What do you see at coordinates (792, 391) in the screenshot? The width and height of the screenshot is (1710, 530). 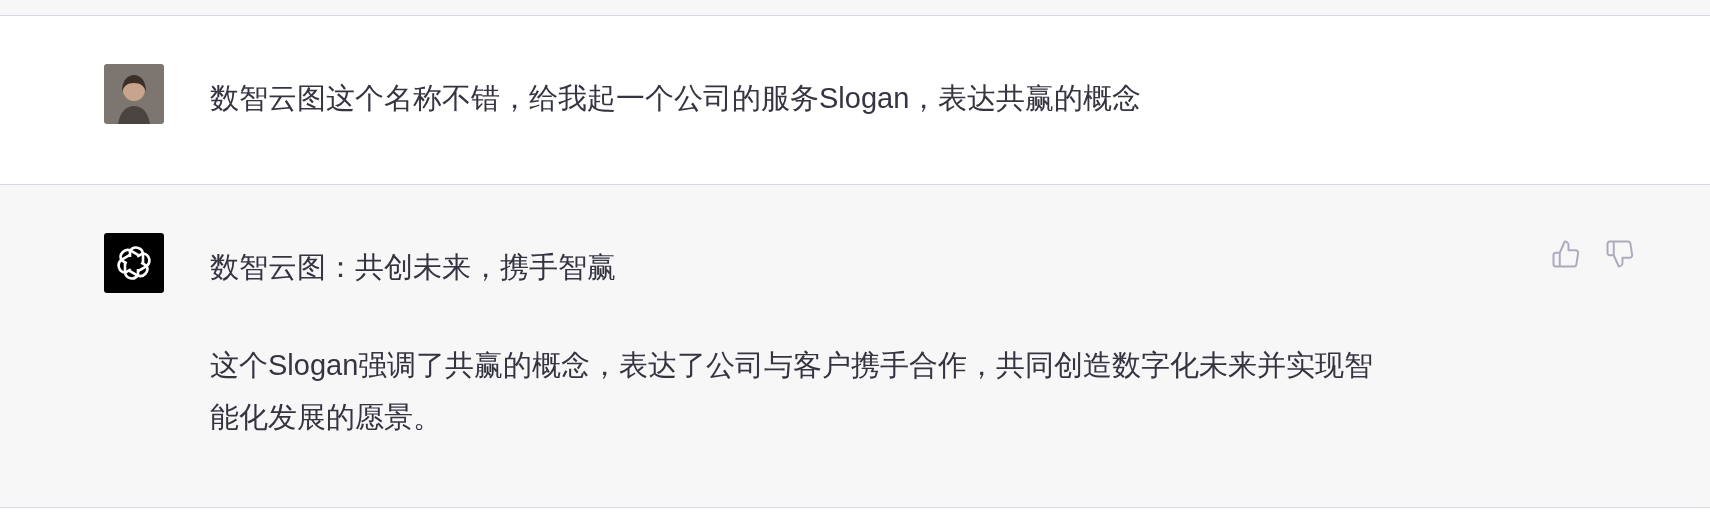 I see `message-text: 这个Slogan强调了共赢的概念，表达了公司与客户携手合作，共同创造数字化未来并实现智能化发展的愿景。` at bounding box center [792, 391].